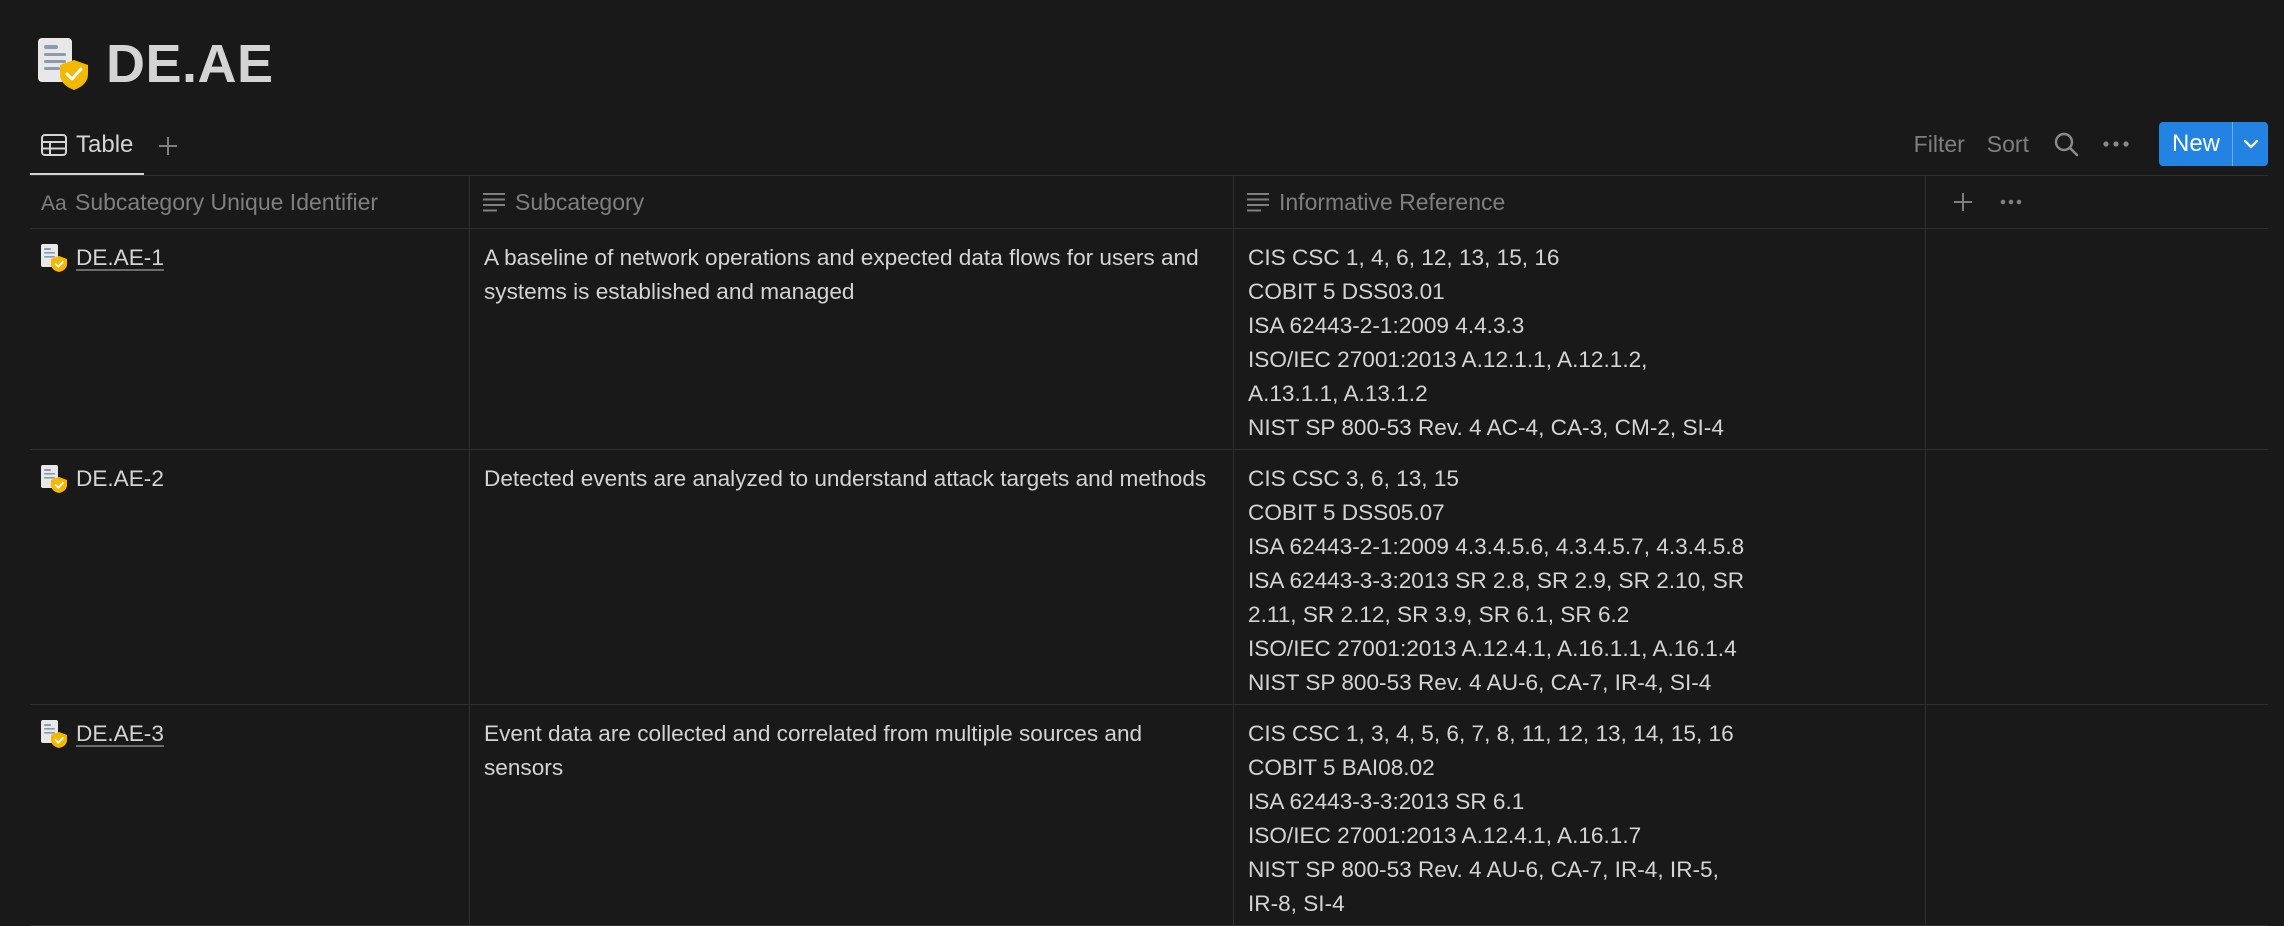 This screenshot has width=2284, height=926. Describe the element at coordinates (1386, 801) in the screenshot. I see `reference-line: ISA 62443-3-3:2013 SR 6.1` at that location.